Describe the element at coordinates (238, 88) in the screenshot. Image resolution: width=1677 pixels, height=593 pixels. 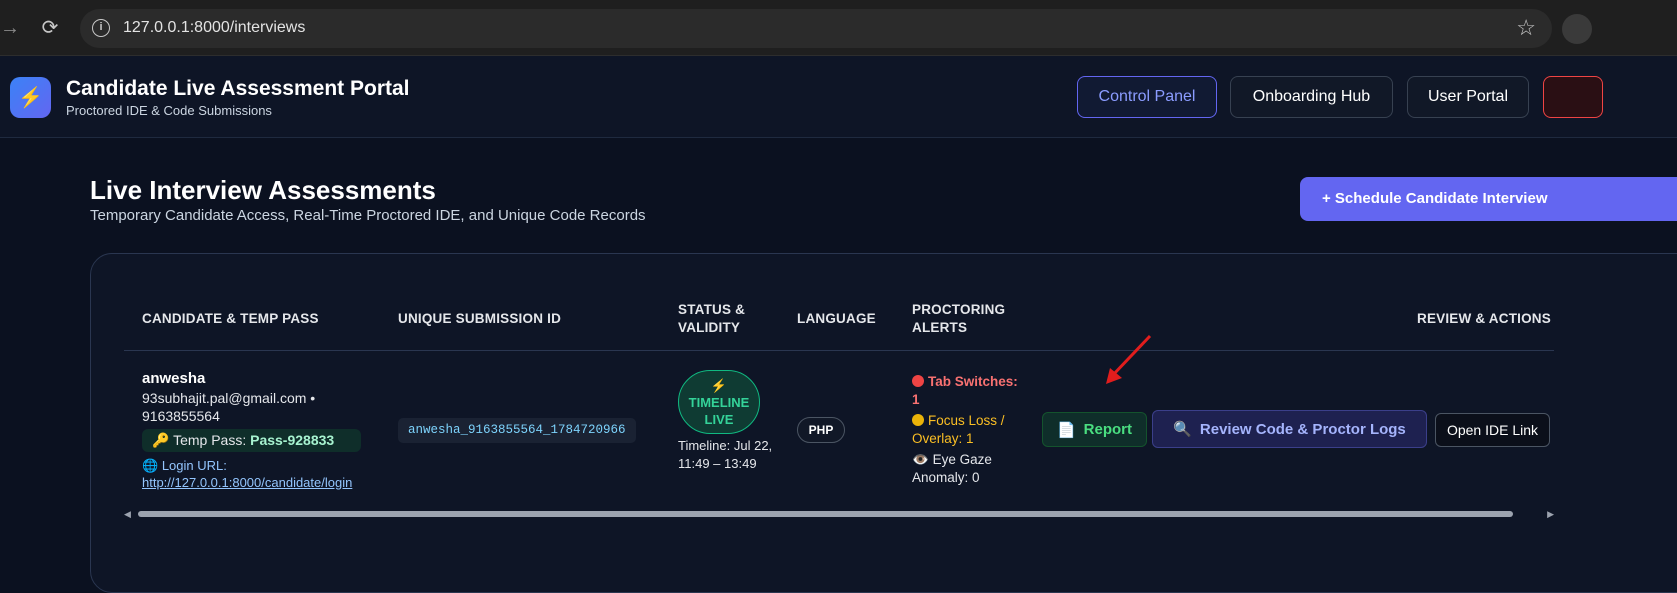
I see `app-title: Candidate Live Assessment Portal` at that location.